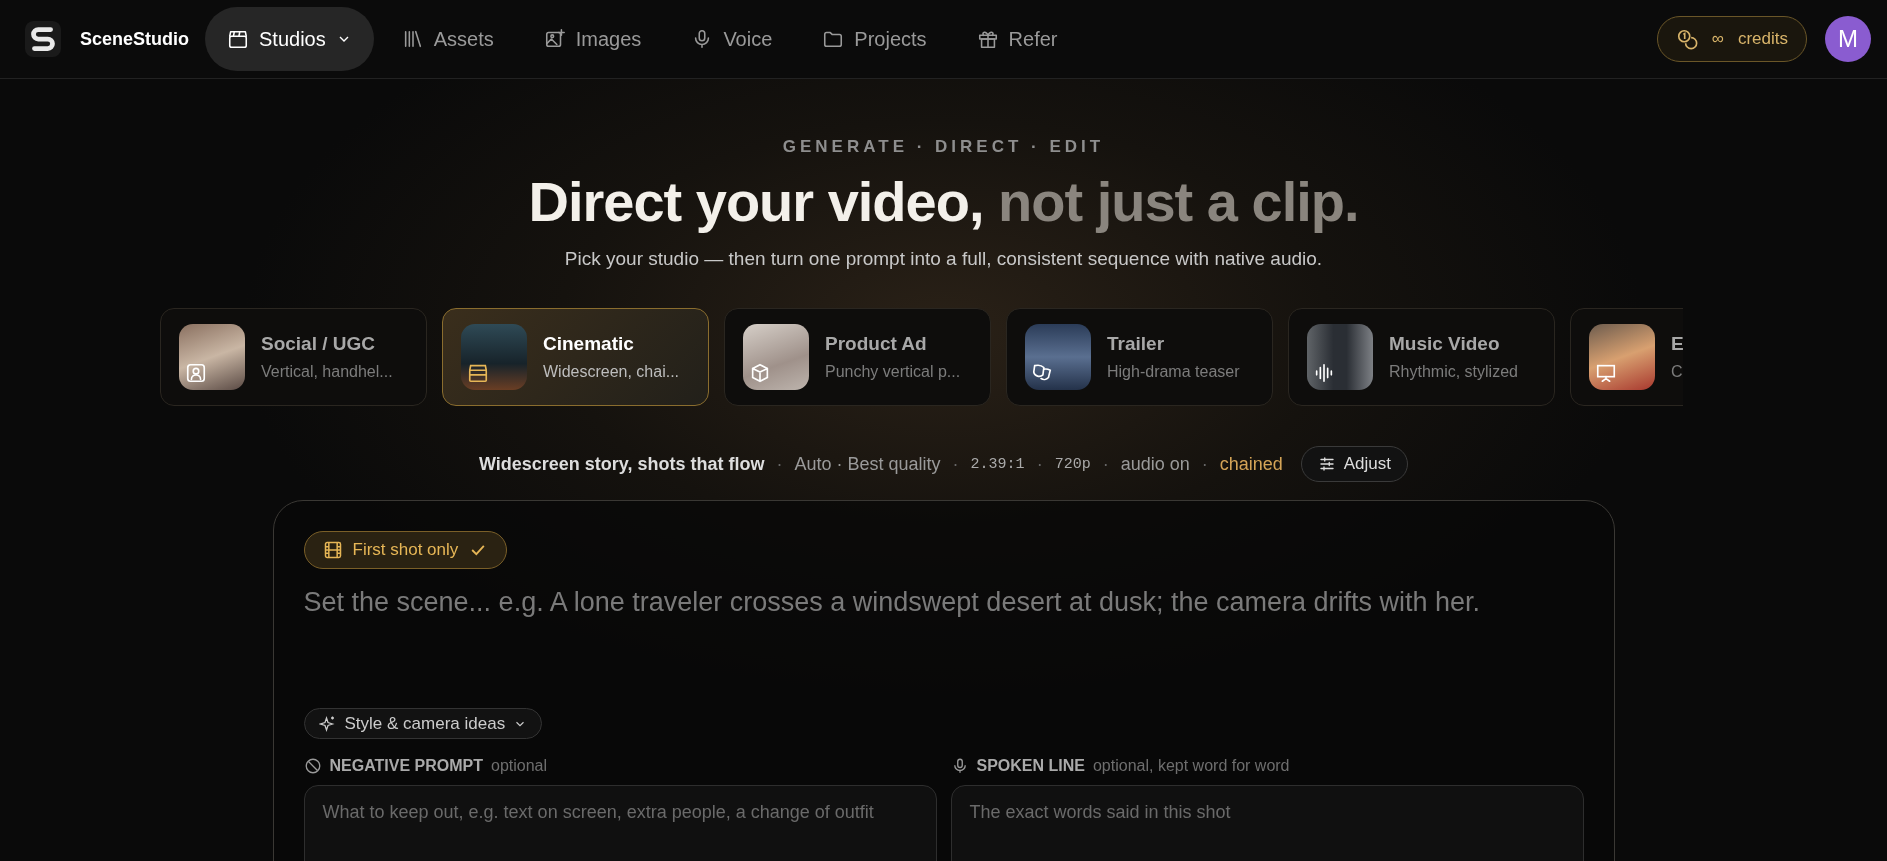  What do you see at coordinates (332, 549) in the screenshot?
I see `film-icon` at bounding box center [332, 549].